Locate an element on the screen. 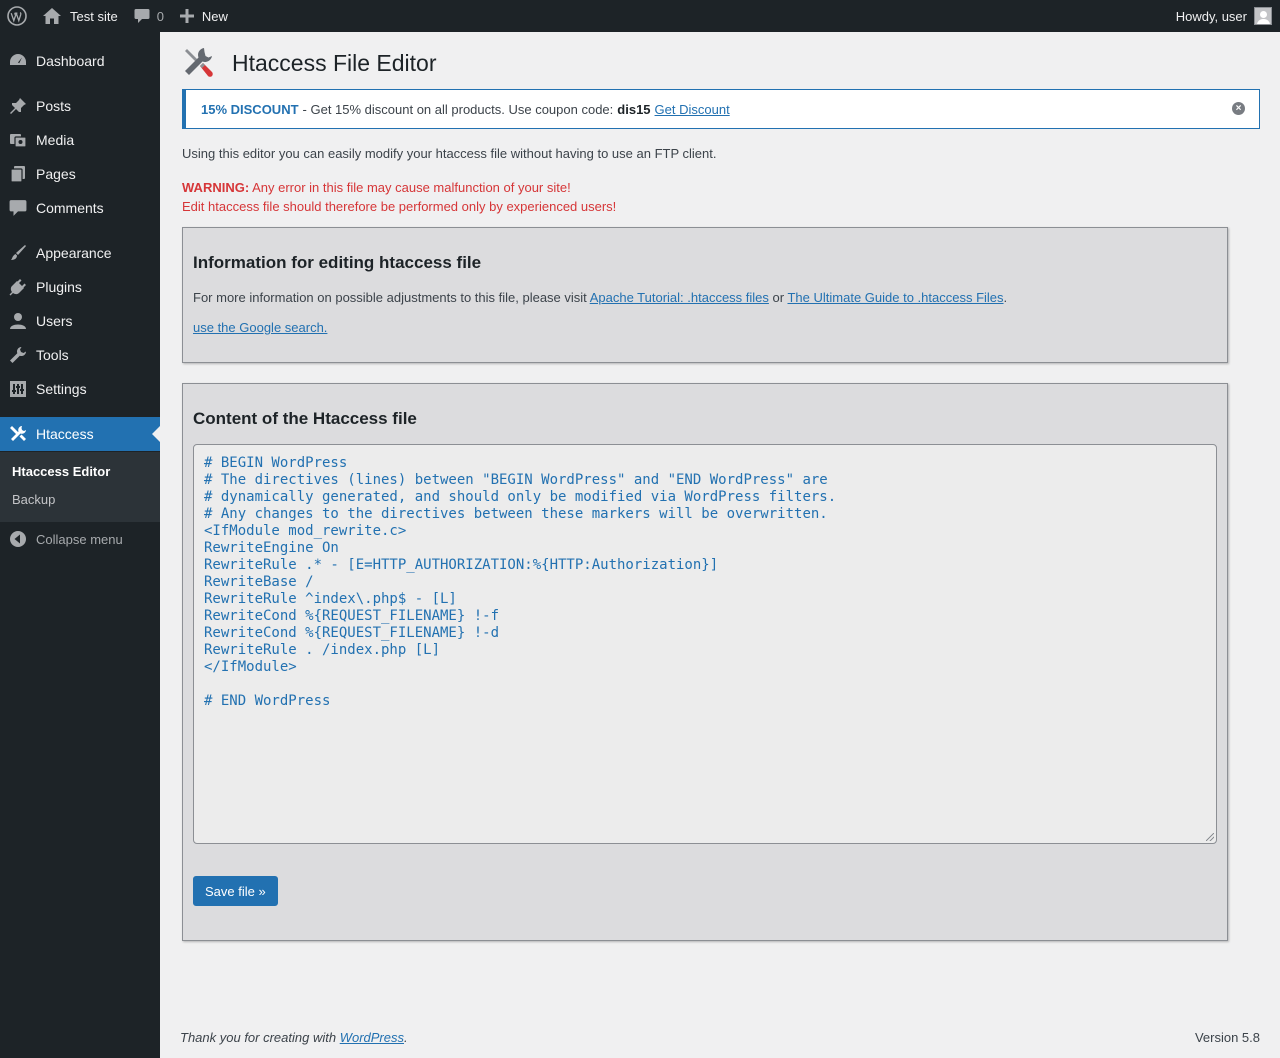  content-heading: Content of the Htaccess file is located at coordinates (305, 418).